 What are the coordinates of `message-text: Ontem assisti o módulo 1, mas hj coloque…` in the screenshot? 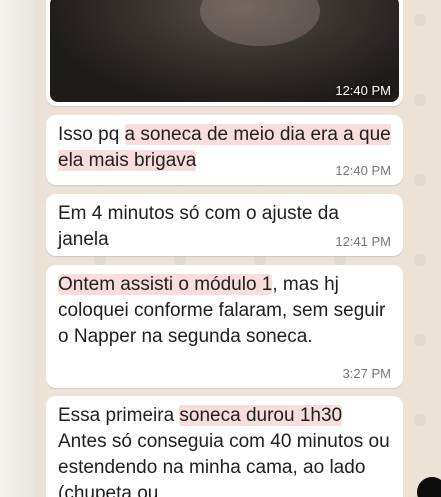 It's located at (222, 310).